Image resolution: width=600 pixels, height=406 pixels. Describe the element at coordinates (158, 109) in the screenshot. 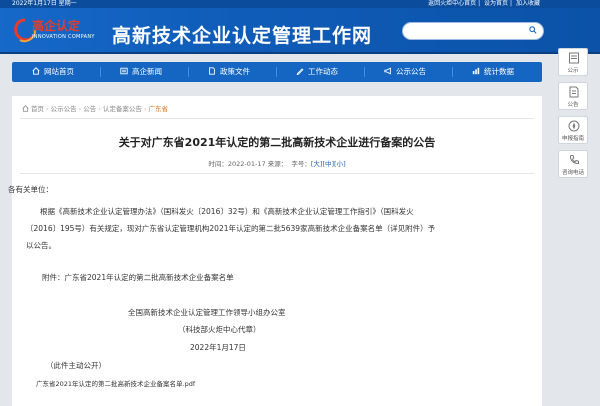

I see `breadcrumb-current: 广东省` at that location.